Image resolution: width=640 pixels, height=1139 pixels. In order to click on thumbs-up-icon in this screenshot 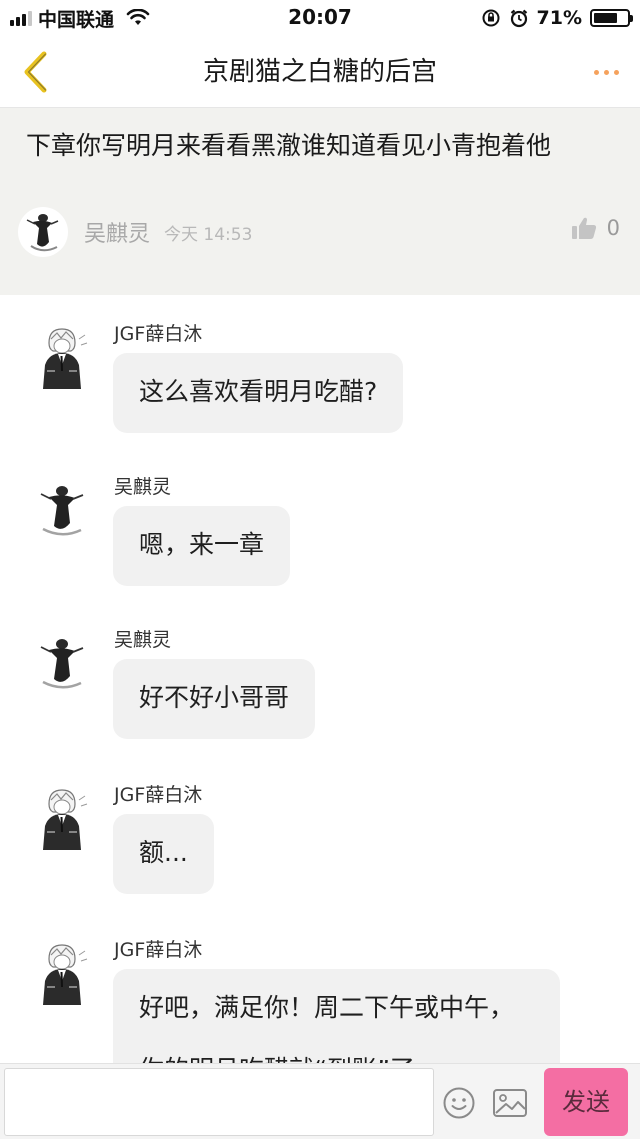, I will do `click(583, 228)`.